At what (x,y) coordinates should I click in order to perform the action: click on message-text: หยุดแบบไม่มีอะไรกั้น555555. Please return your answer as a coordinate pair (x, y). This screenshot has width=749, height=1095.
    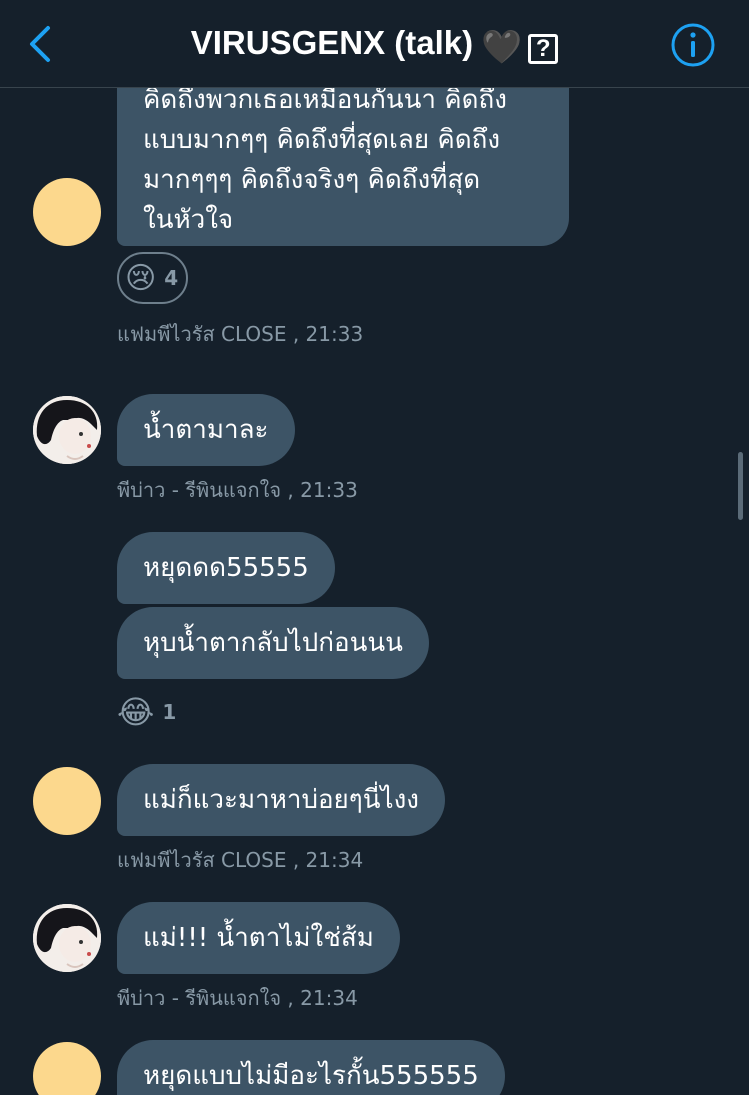
    Looking at the image, I should click on (311, 1076).